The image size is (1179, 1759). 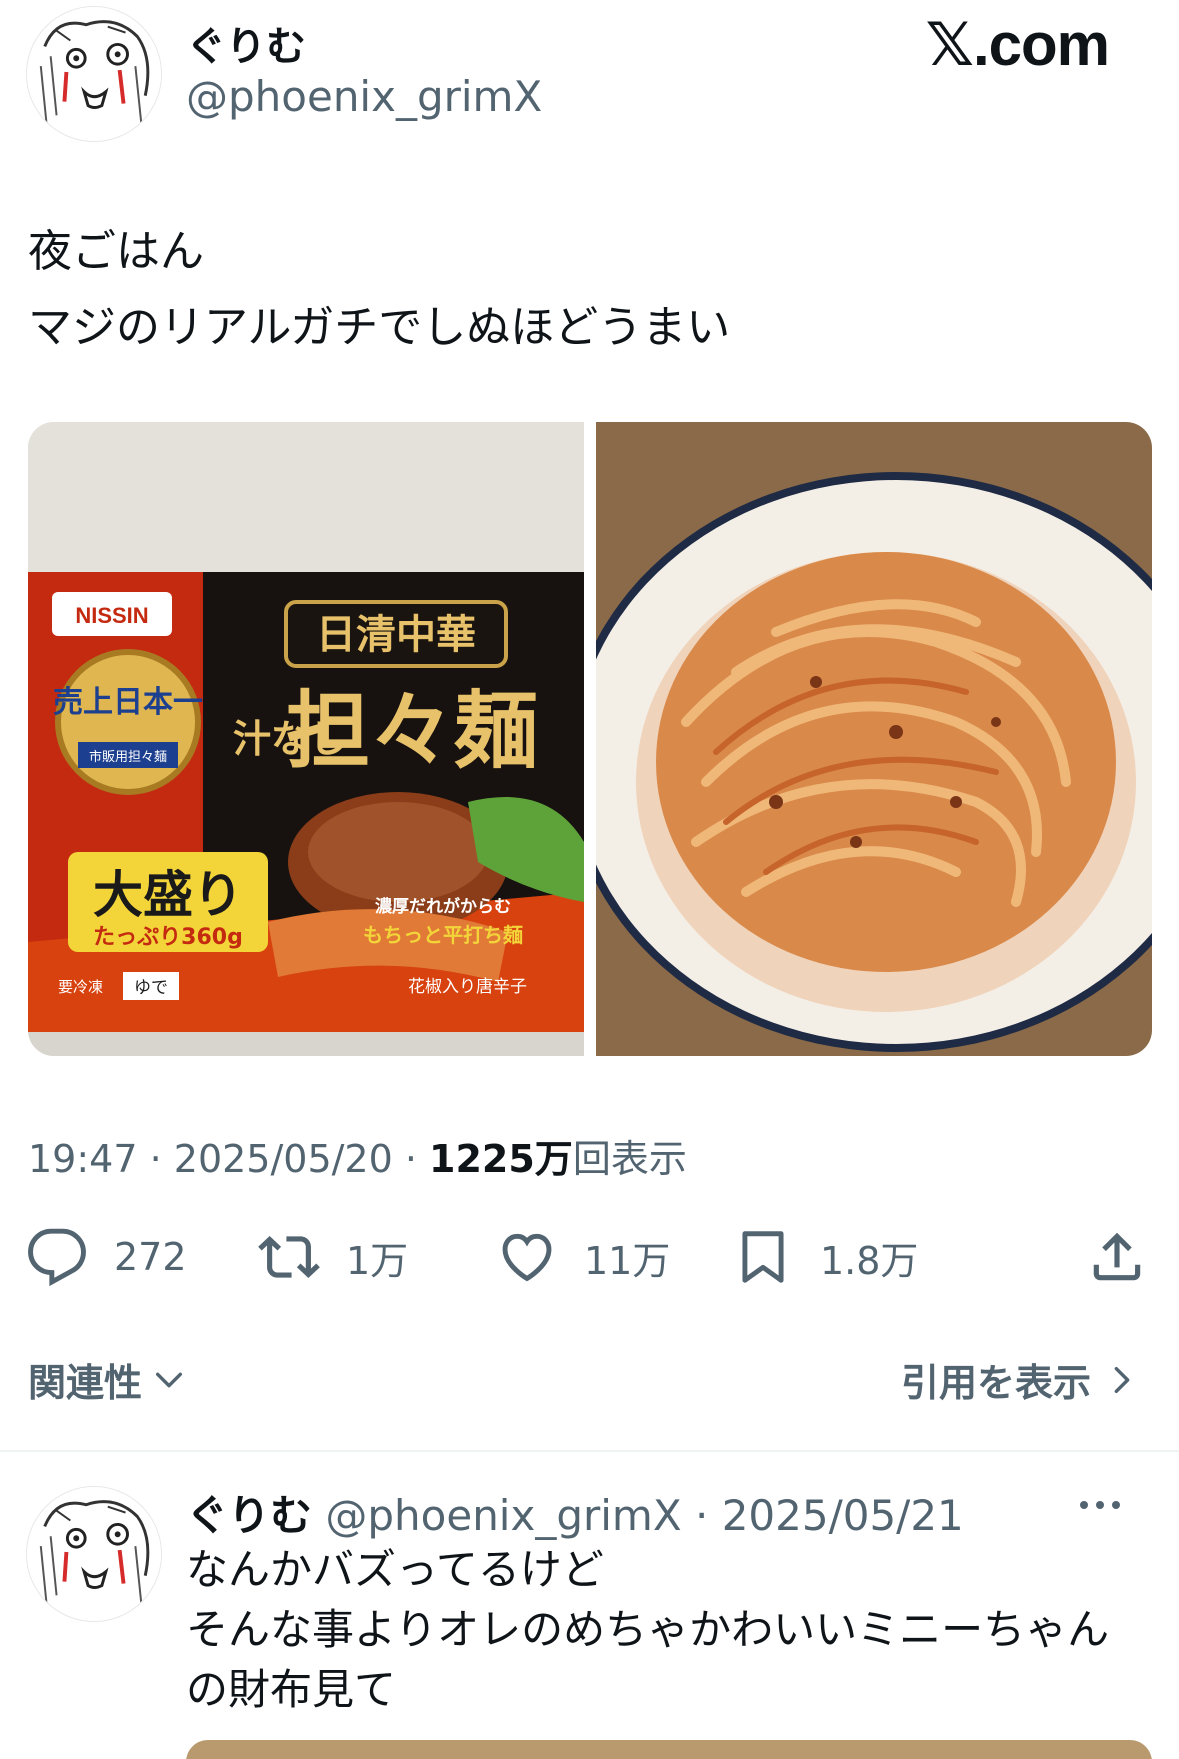 I want to click on package-badge-sub-text: 市販用担々麺, so click(x=128, y=757).